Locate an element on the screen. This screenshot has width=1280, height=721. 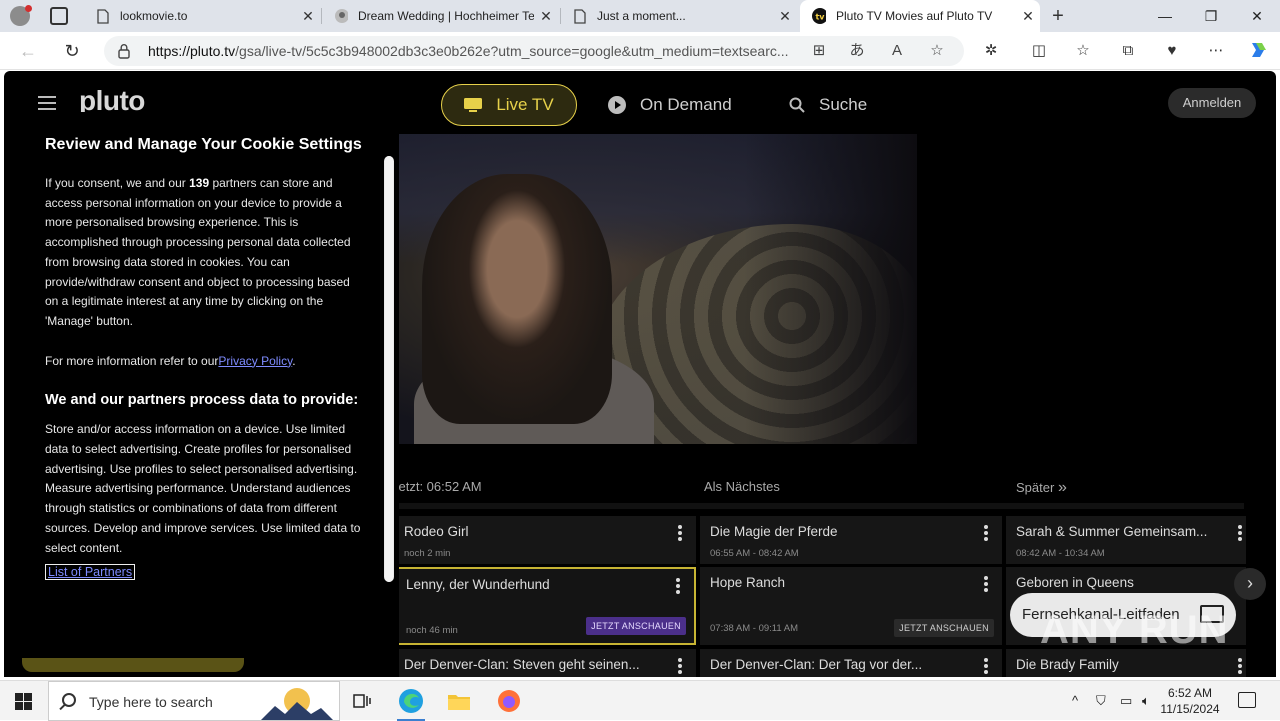
tab-title: lookmovie.to is located at coordinates (154, 16).